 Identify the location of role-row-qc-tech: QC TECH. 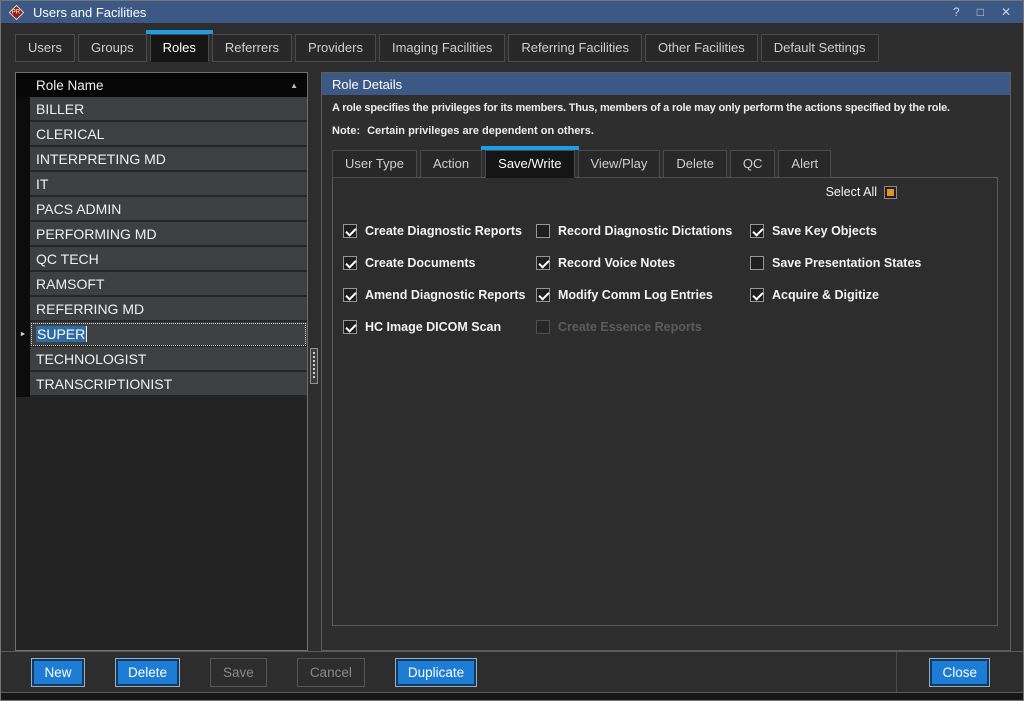
(161, 259).